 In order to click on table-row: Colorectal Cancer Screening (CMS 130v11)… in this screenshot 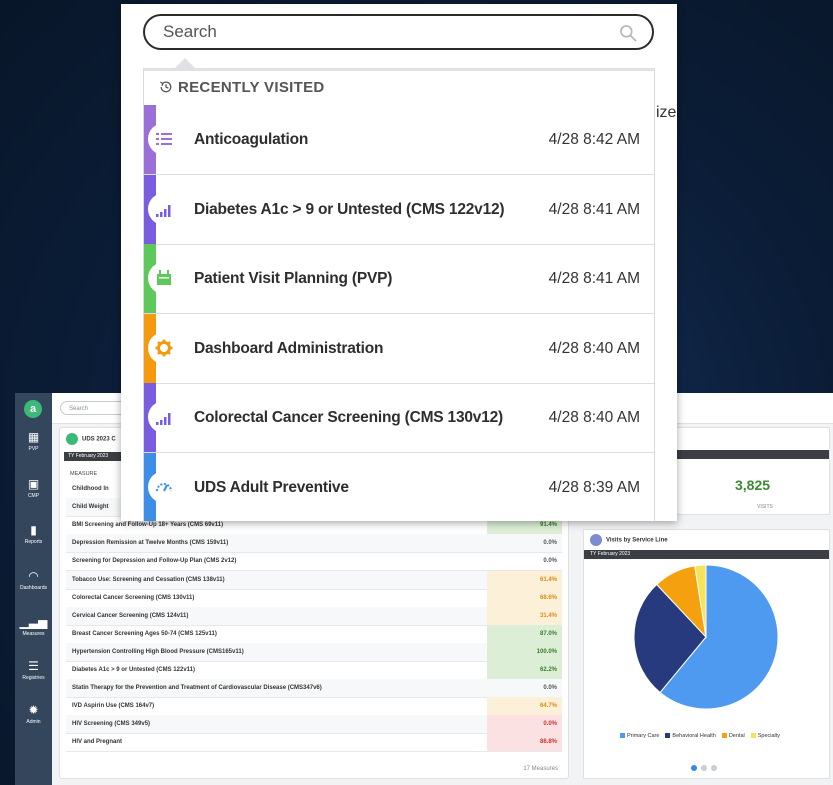, I will do `click(314, 598)`.